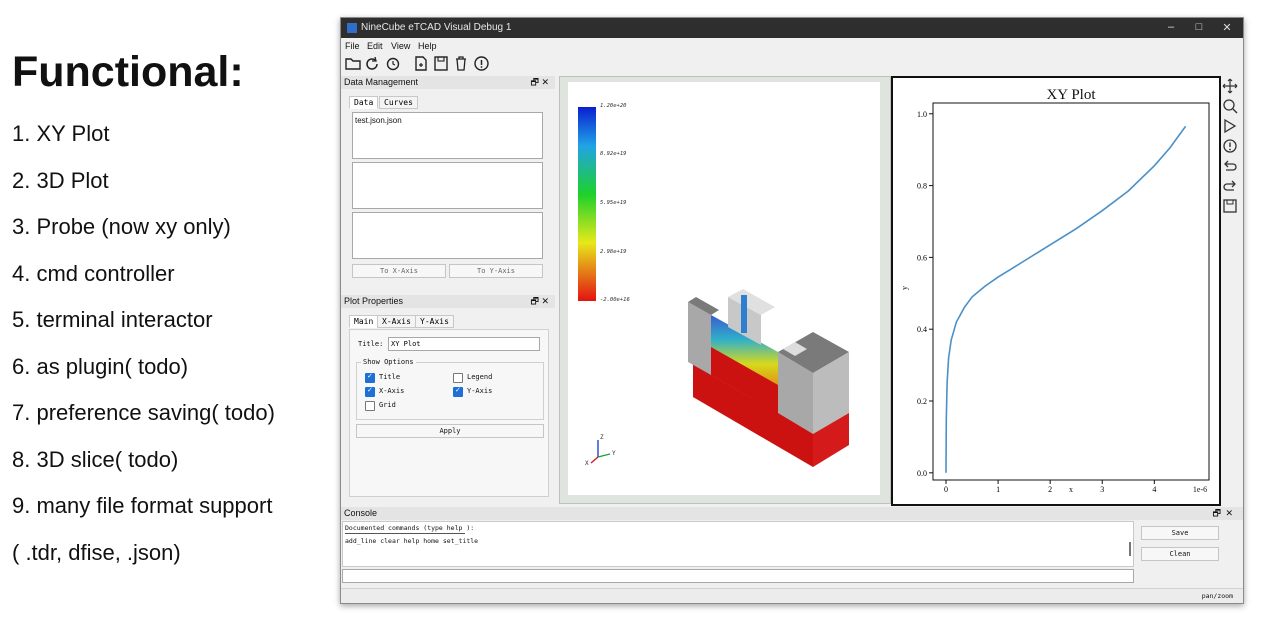 The height and width of the screenshot is (626, 1274). I want to click on save-button: Save, so click(1180, 533).